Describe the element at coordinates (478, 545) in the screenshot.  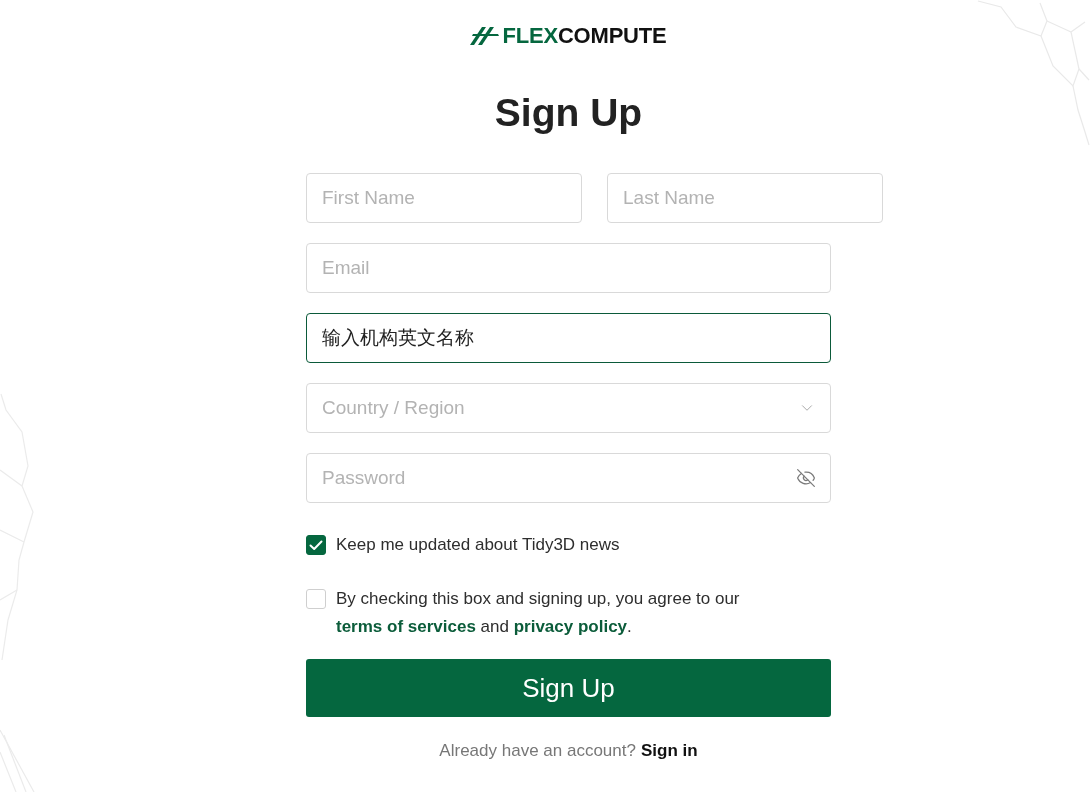
I see `checkbox-label: Keep me updated about Tidy3D news` at that location.